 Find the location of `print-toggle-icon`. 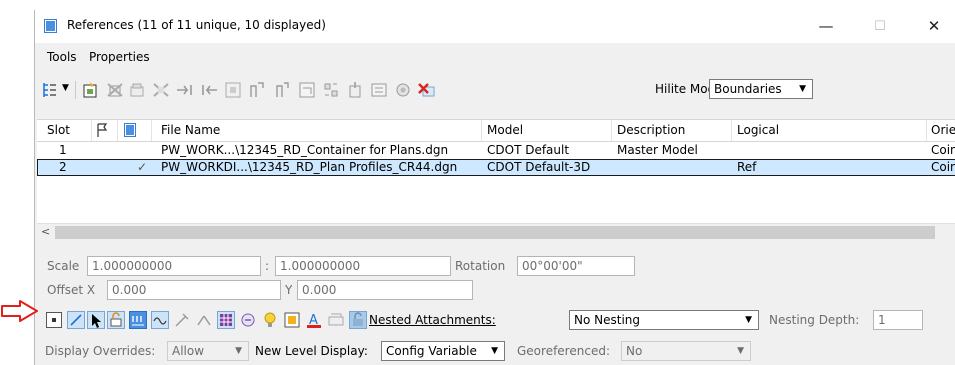

print-toggle-icon is located at coordinates (336, 320).